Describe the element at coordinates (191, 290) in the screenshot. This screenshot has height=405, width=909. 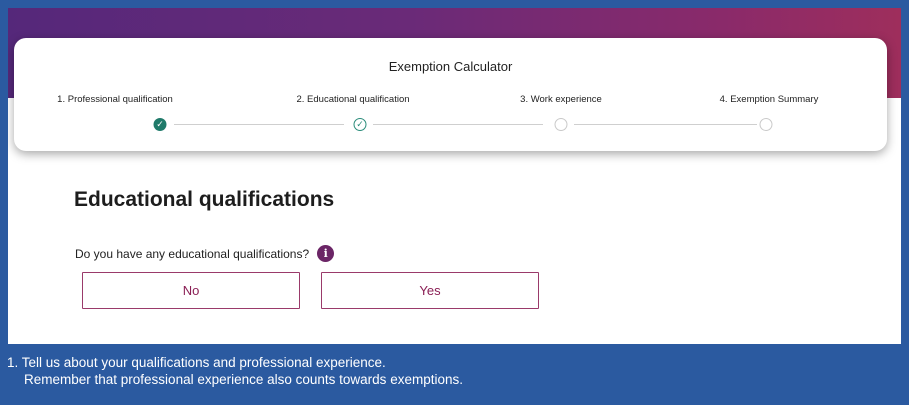
I see `no-button: No` at that location.